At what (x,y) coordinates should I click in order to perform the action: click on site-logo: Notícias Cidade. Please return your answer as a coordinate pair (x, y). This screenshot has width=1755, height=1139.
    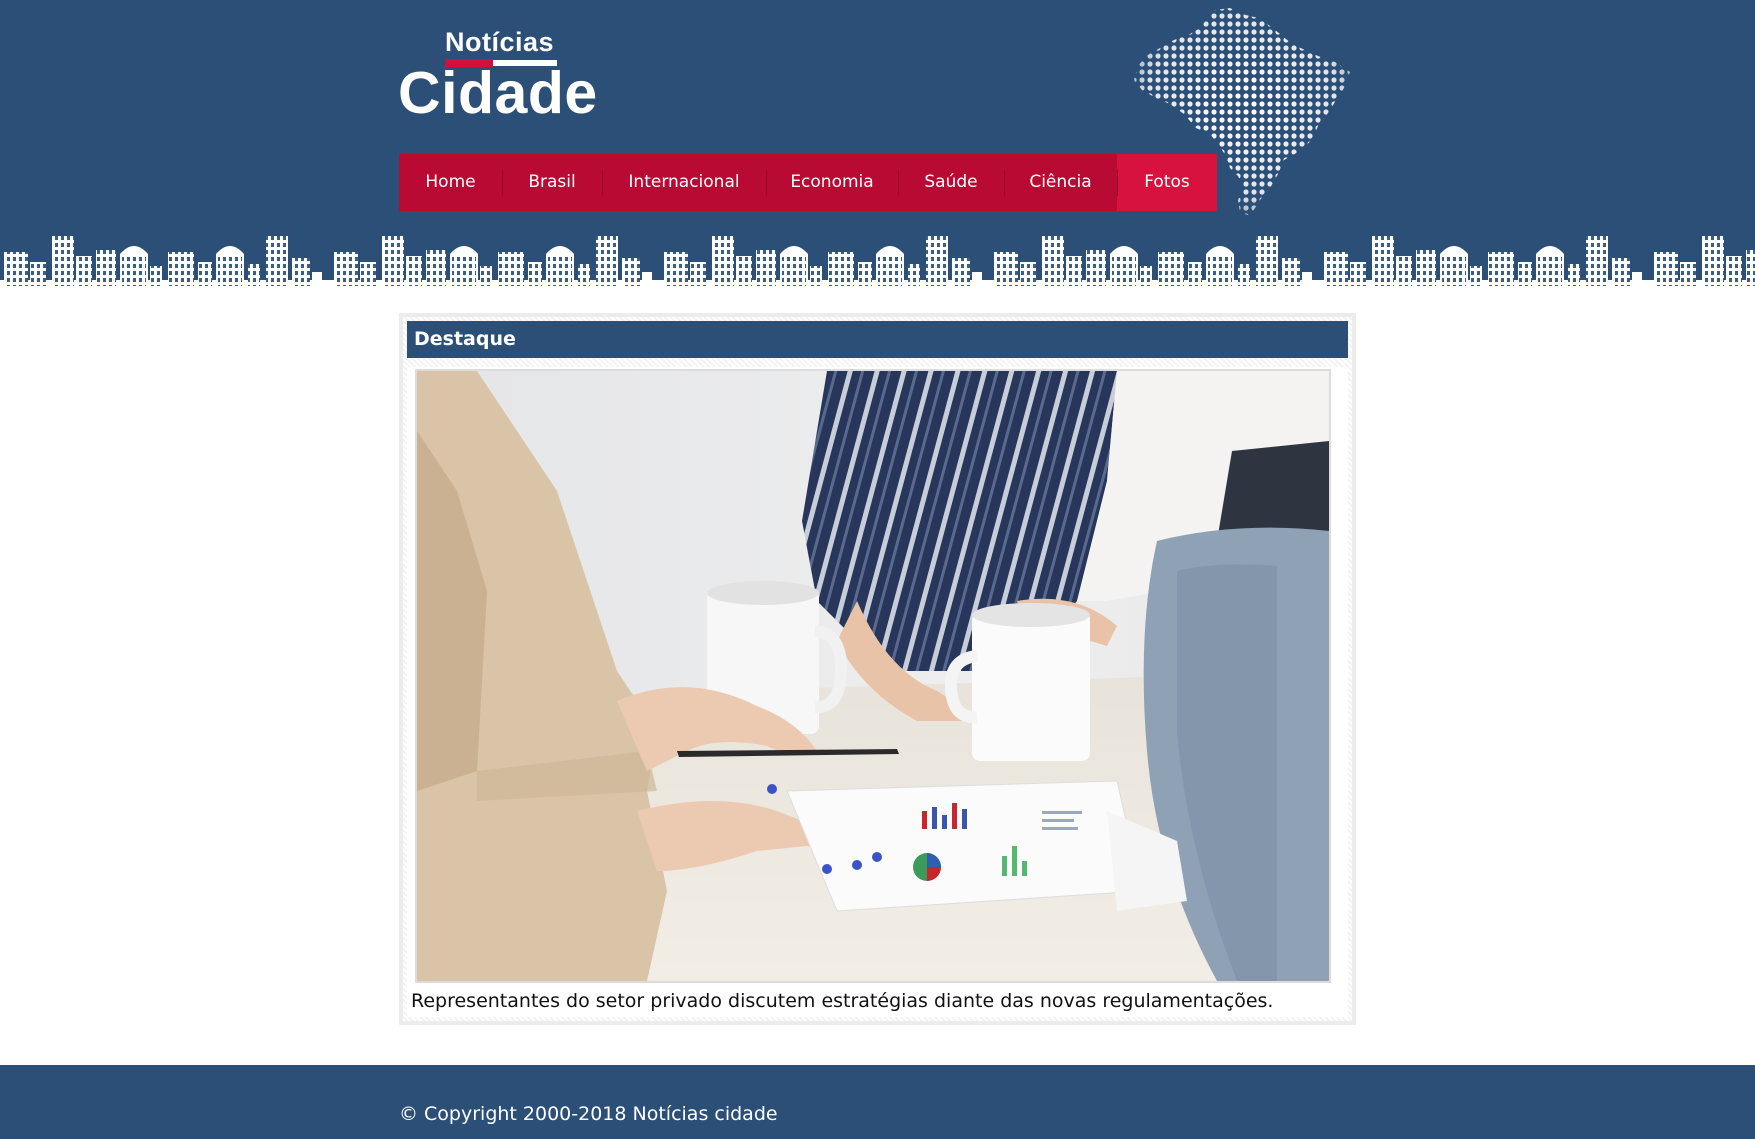
    Looking at the image, I should click on (498, 76).